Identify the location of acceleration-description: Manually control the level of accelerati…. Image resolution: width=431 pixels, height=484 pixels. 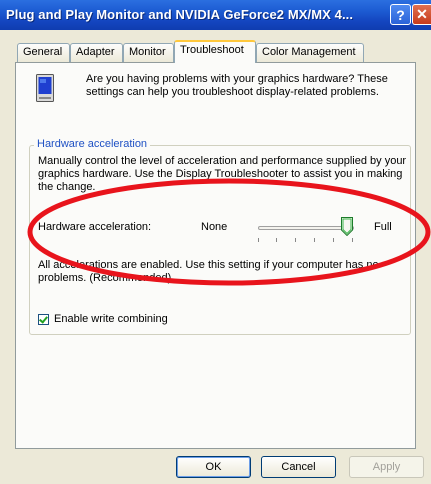
(222, 174).